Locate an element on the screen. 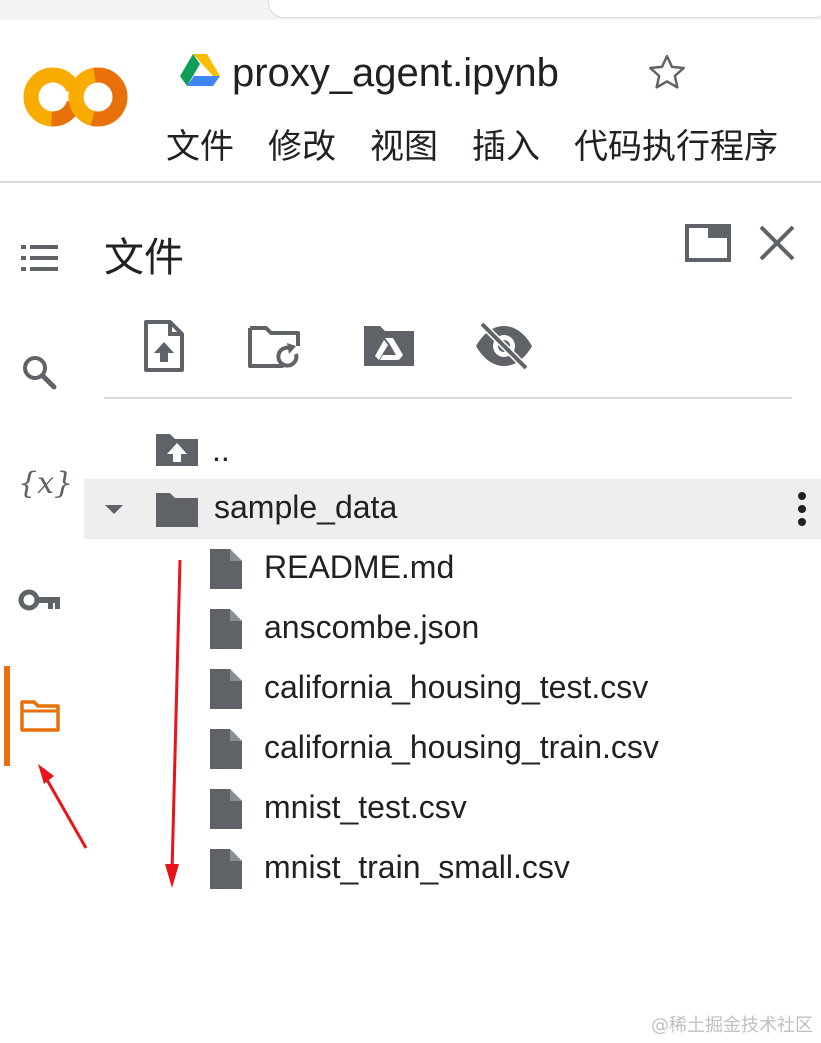 Image resolution: width=821 pixels, height=1043 pixels. refresh-folder-icon is located at coordinates (276, 347).